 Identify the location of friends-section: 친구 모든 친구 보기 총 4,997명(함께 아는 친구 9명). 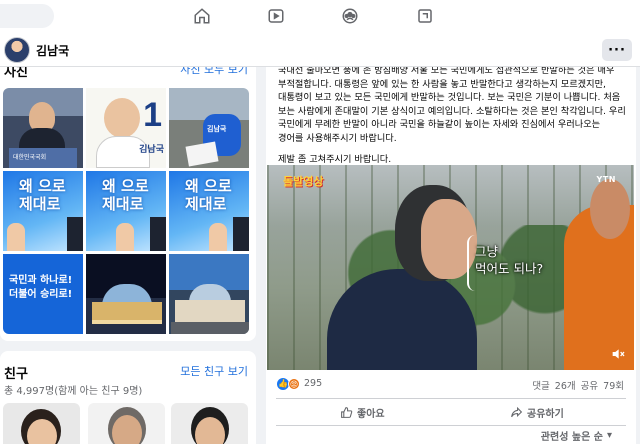
(128, 397).